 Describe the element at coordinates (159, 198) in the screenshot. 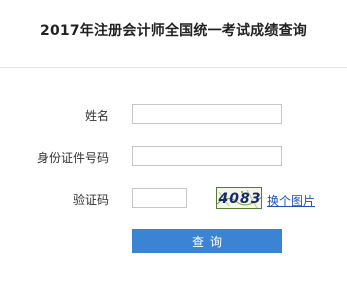

I see `captcha-input` at that location.